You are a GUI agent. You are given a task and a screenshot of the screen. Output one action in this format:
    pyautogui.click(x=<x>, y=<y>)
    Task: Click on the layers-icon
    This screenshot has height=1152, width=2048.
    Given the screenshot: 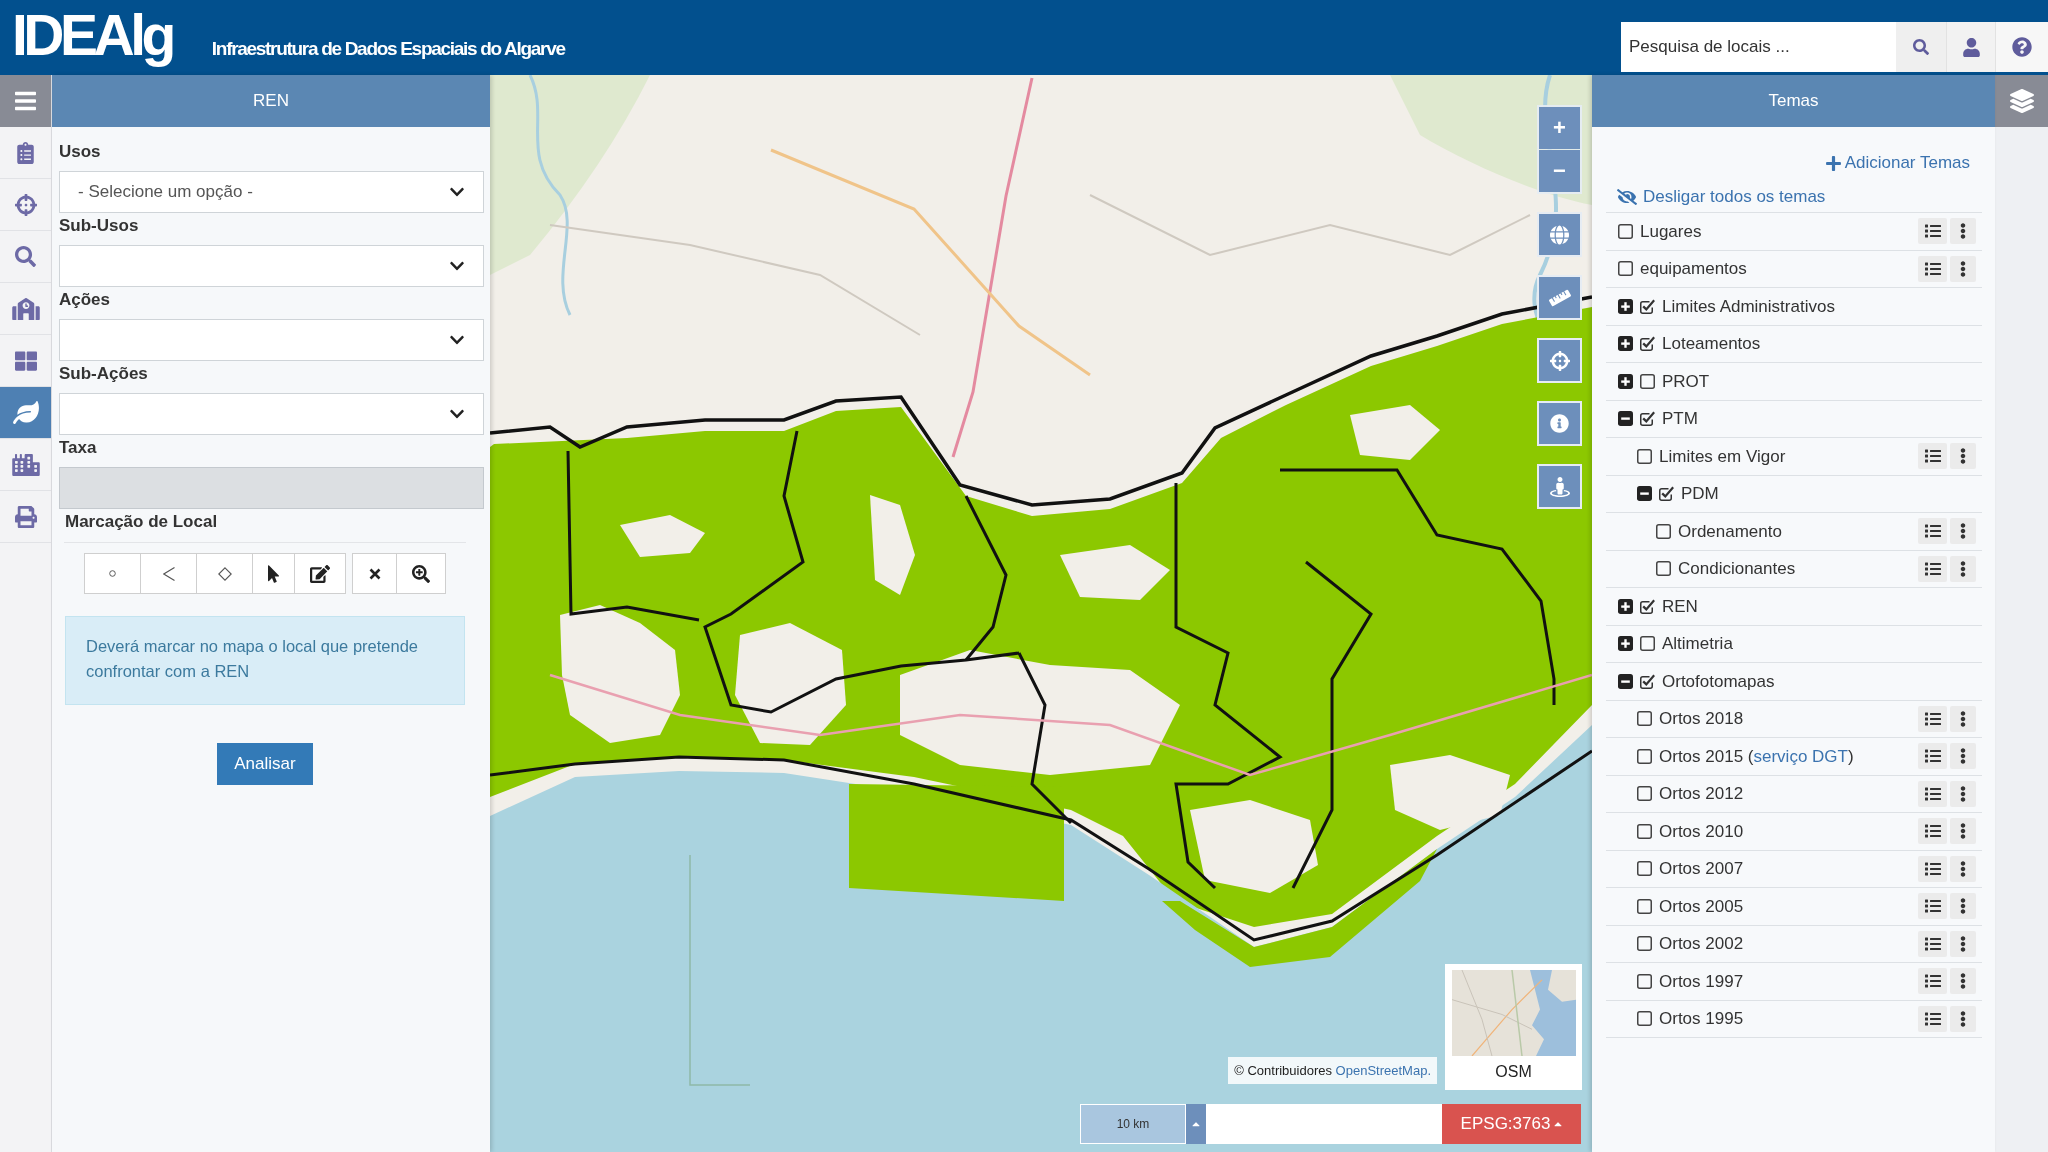 What is the action you would take?
    pyautogui.click(x=2021, y=101)
    